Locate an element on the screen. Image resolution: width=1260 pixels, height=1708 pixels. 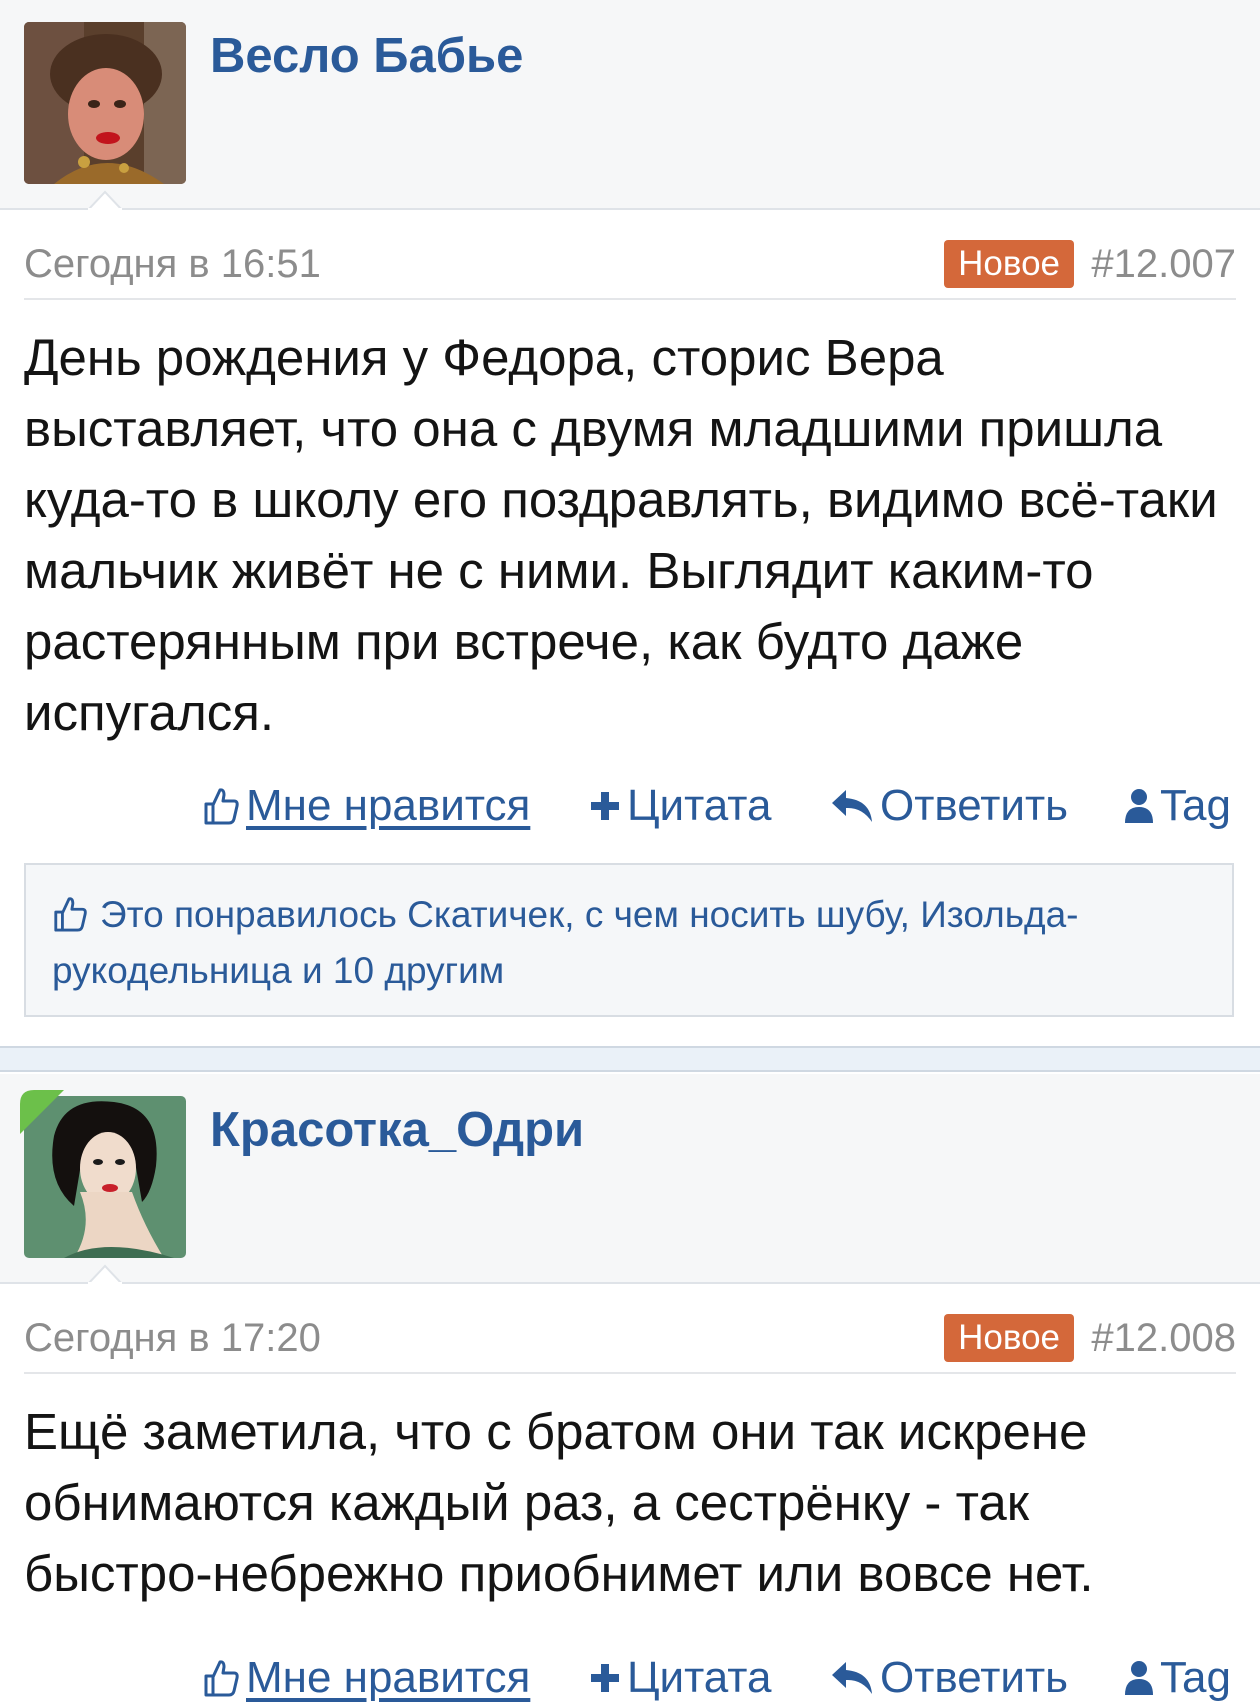
post-date: Сегодня в 17:20 is located at coordinates (172, 1338).